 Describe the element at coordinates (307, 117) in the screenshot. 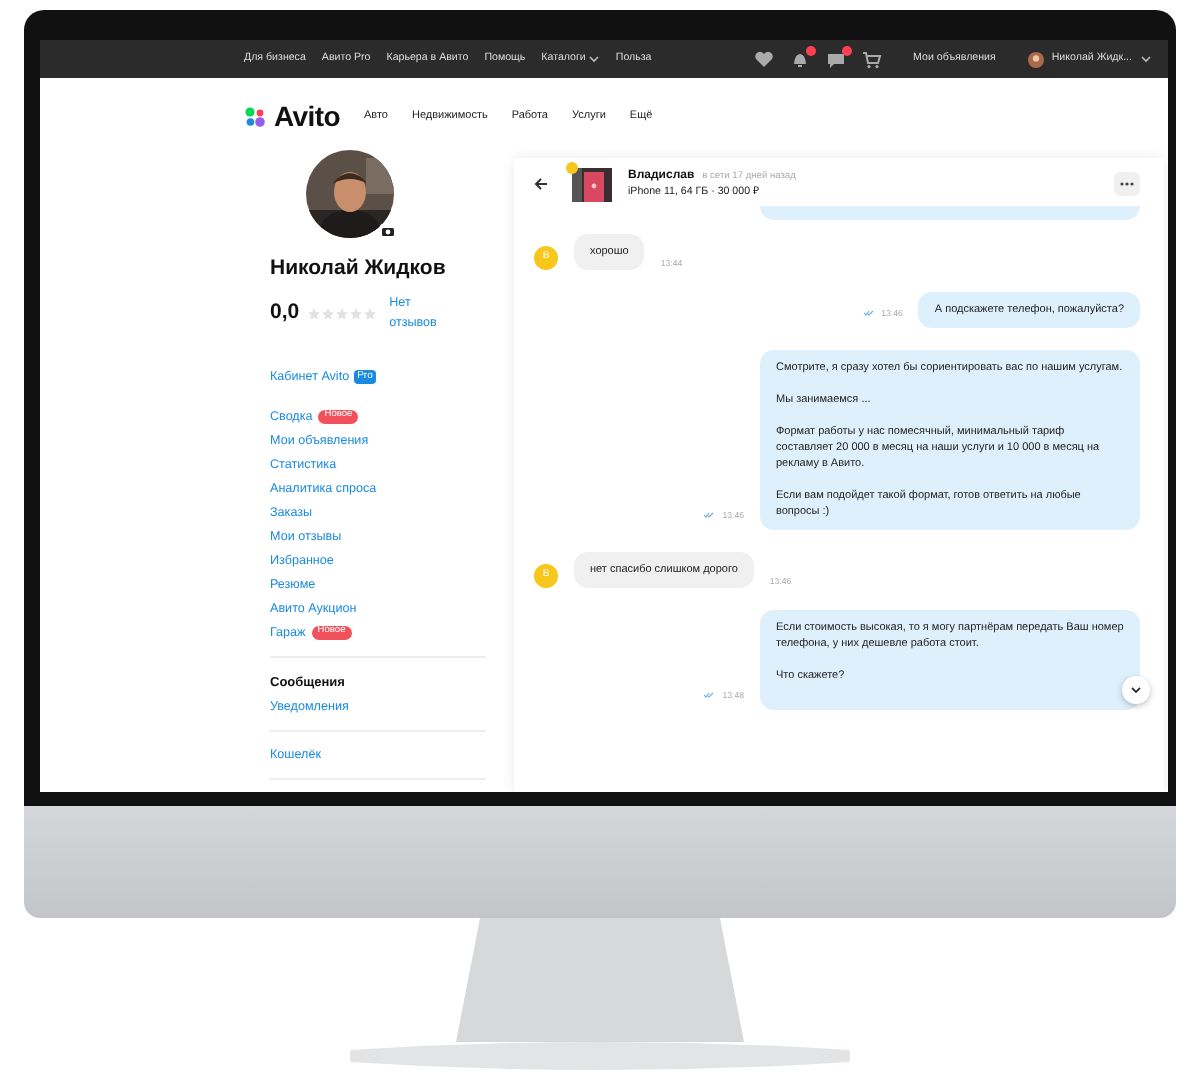

I see `logo-text: Avito` at that location.